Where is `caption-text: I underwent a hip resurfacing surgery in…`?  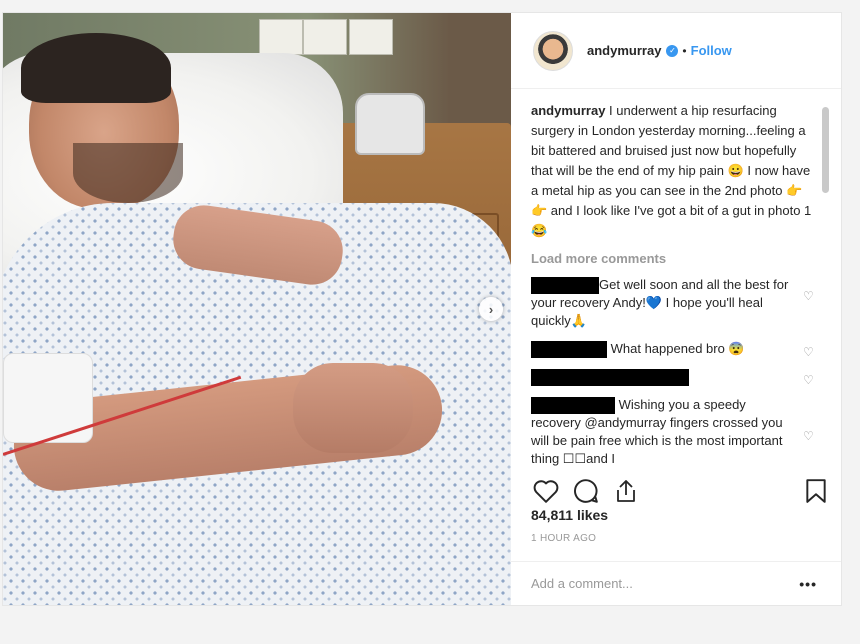 caption-text: I underwent a hip resurfacing surgery in… is located at coordinates (671, 170).